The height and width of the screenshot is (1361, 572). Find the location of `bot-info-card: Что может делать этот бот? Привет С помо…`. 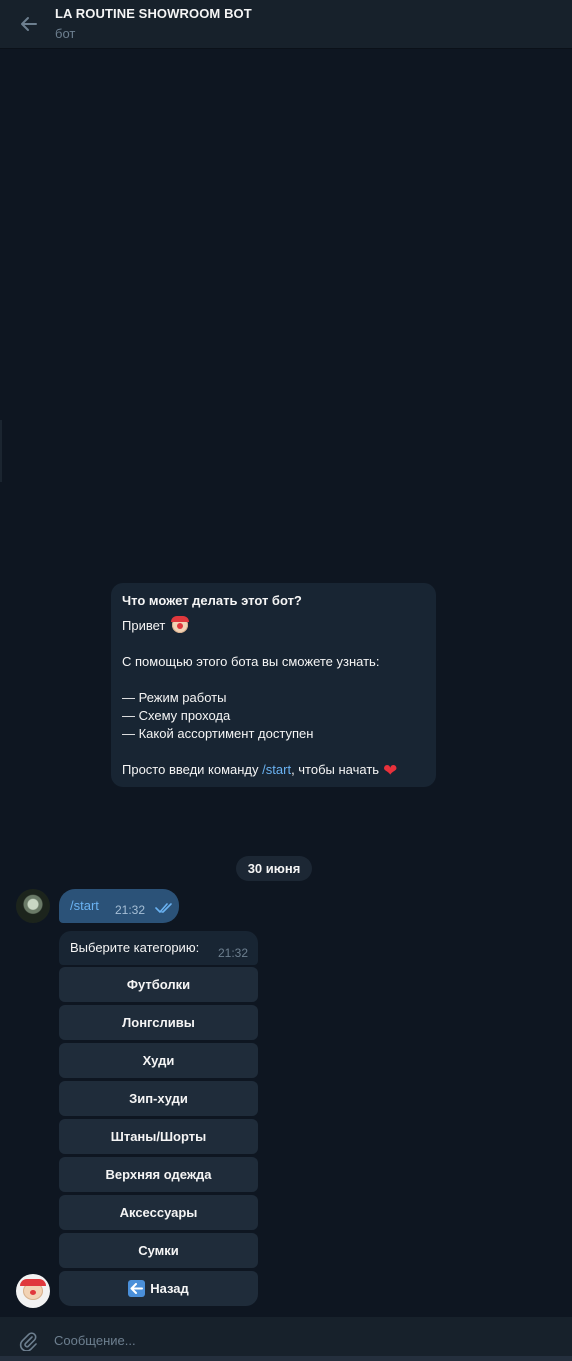

bot-info-card: Что может делать этот бот? Привет С помо… is located at coordinates (273, 685).